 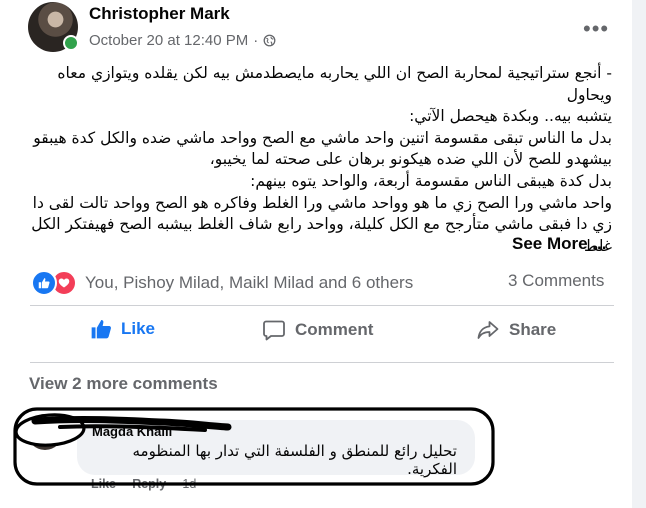 I want to click on share-icon, so click(x=488, y=330).